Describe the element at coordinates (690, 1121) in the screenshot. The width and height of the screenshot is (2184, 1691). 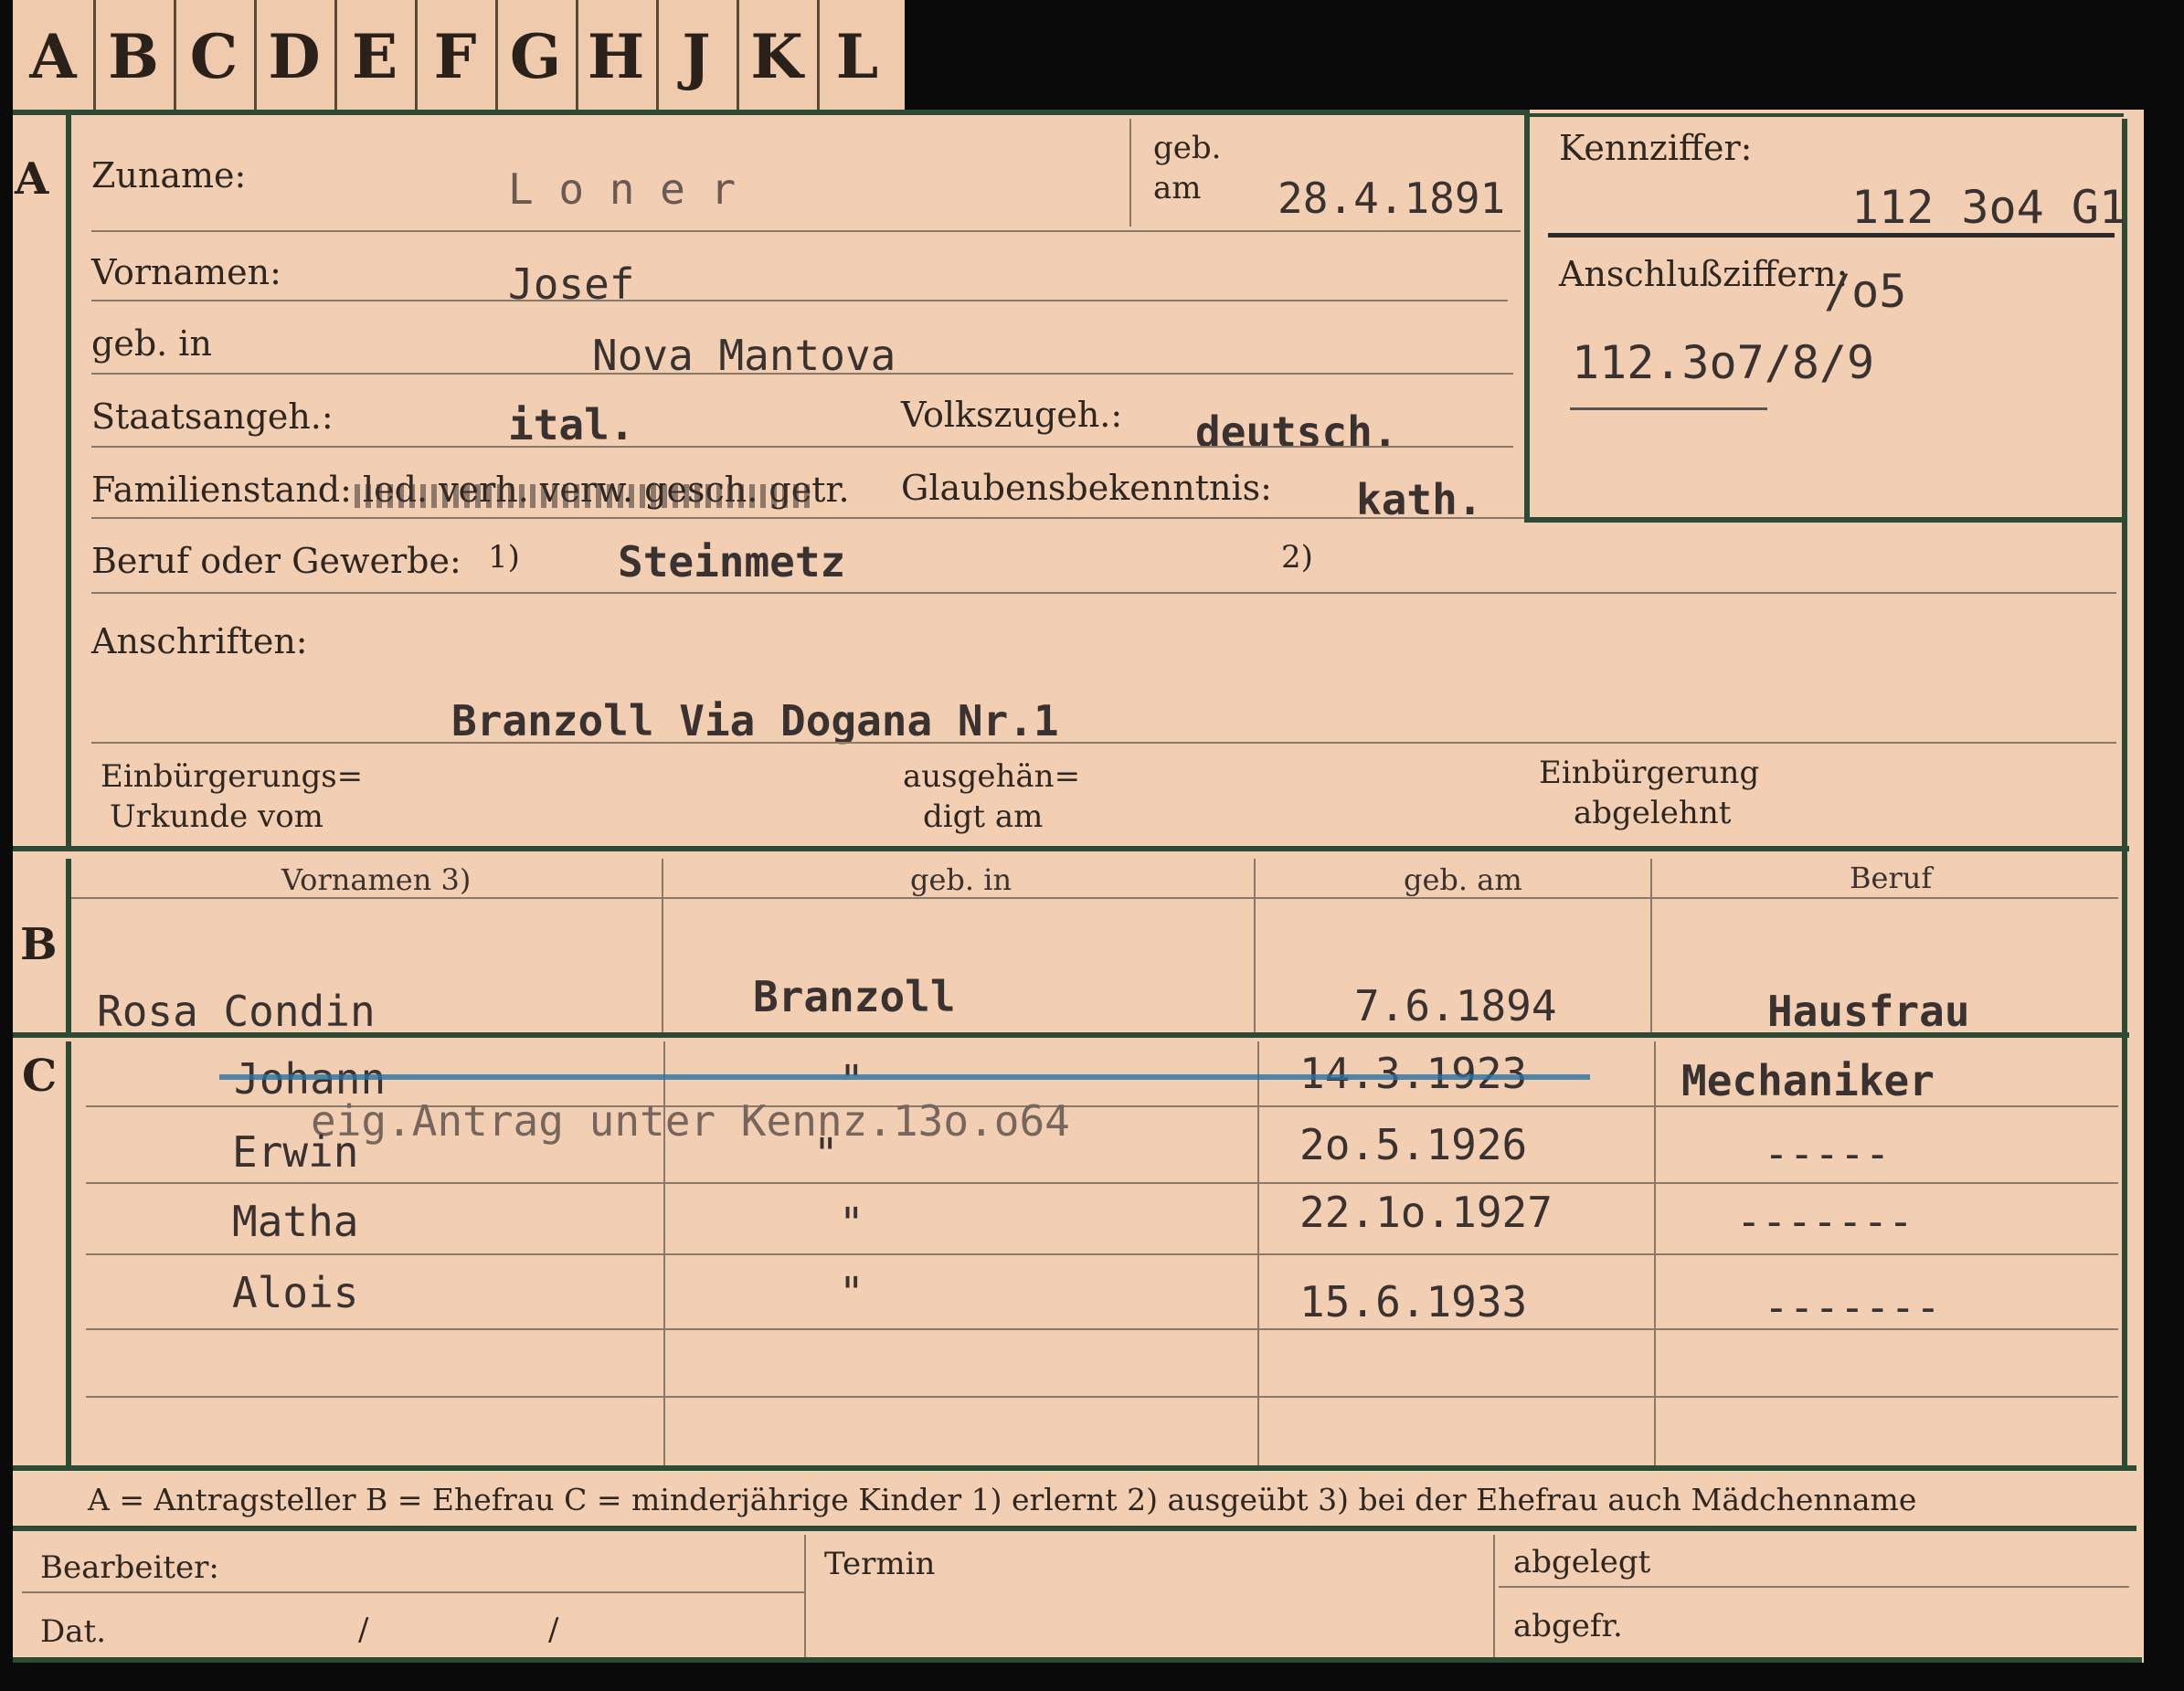
I see `children-note: eig.Antrag unter Kennz.13o.o64` at that location.